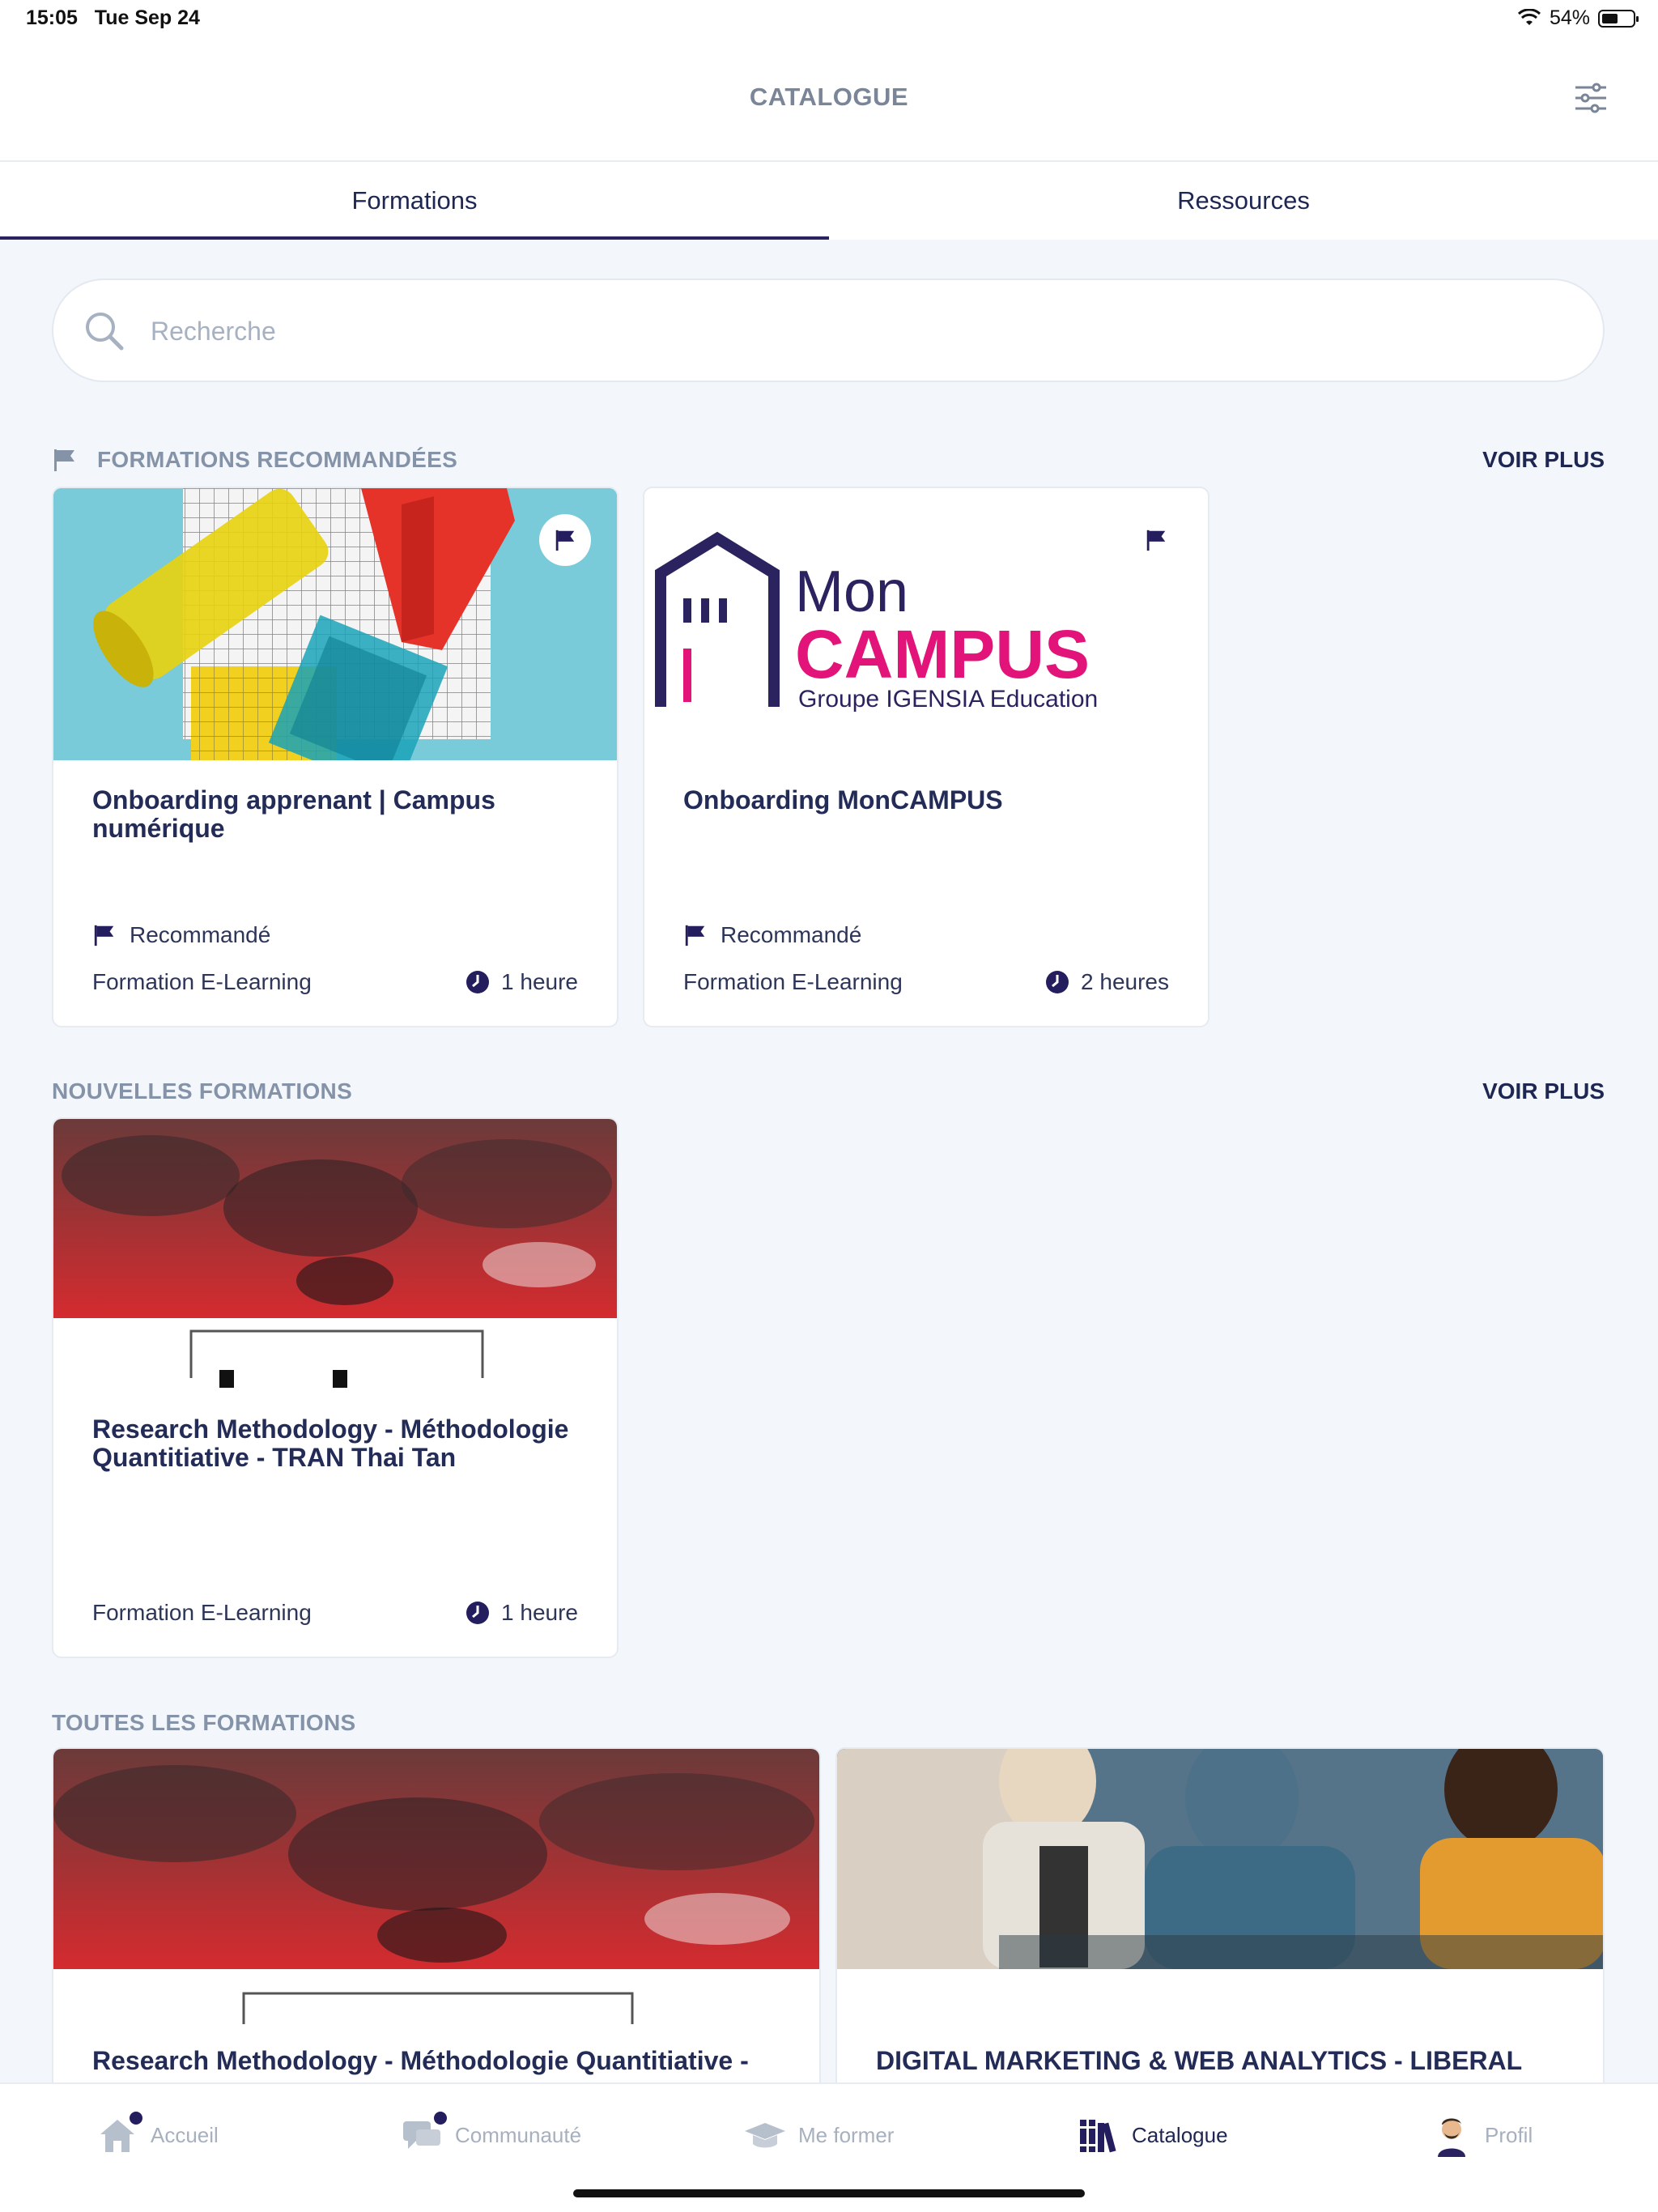  I want to click on tab-formations: Formations, so click(414, 201).